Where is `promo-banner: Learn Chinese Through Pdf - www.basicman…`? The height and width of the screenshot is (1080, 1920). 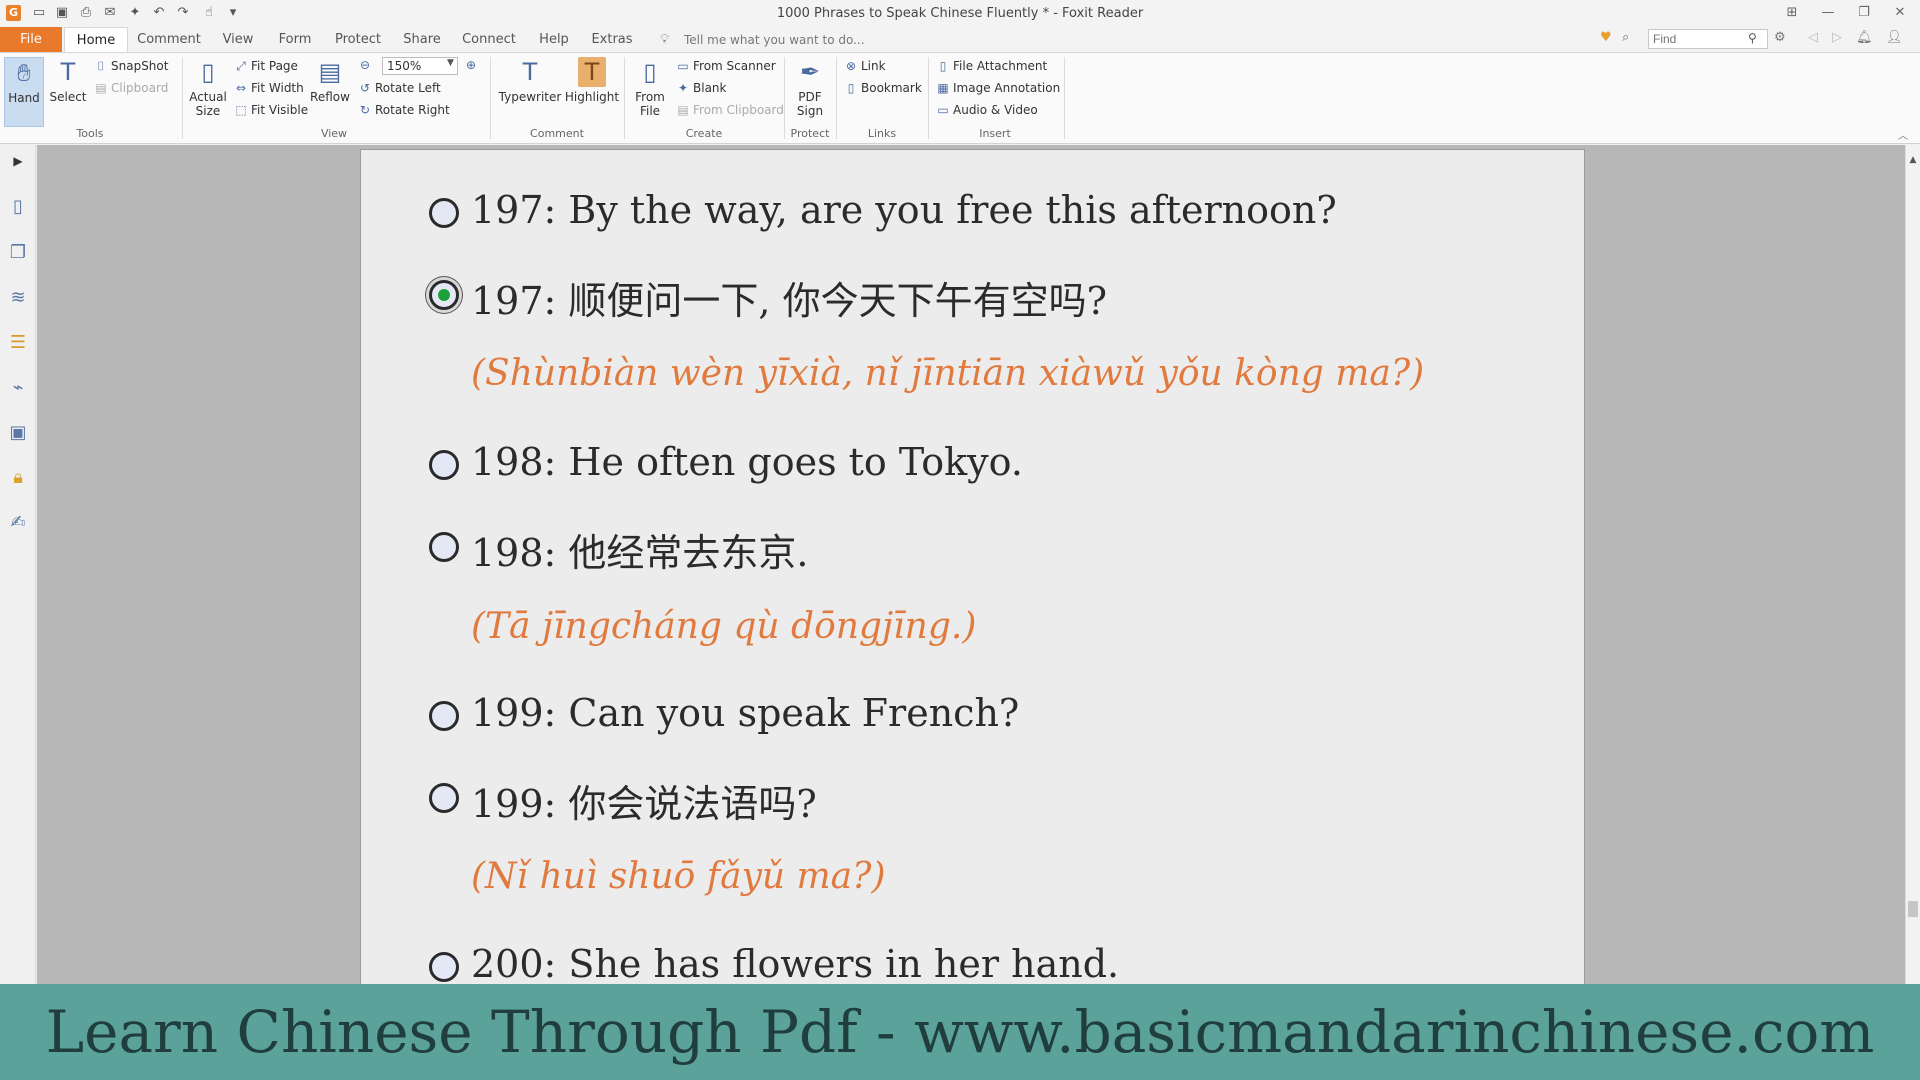 promo-banner: Learn Chinese Through Pdf - www.basicman… is located at coordinates (960, 1032).